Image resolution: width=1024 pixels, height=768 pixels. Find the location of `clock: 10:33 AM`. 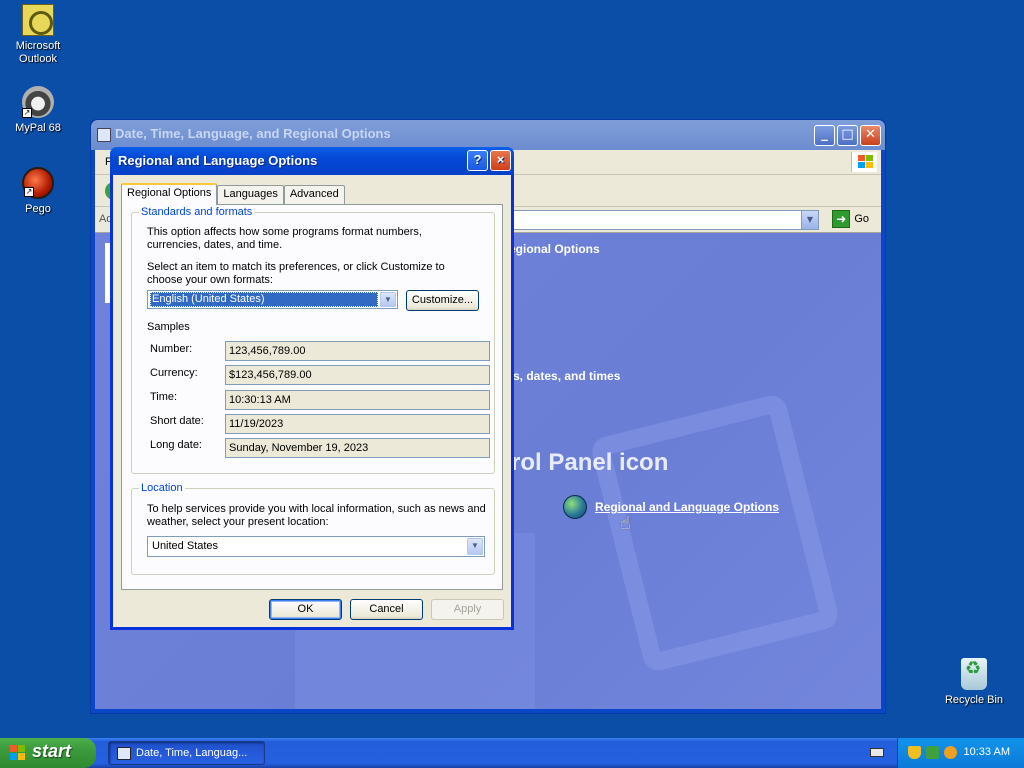

clock: 10:33 AM is located at coordinates (987, 752).